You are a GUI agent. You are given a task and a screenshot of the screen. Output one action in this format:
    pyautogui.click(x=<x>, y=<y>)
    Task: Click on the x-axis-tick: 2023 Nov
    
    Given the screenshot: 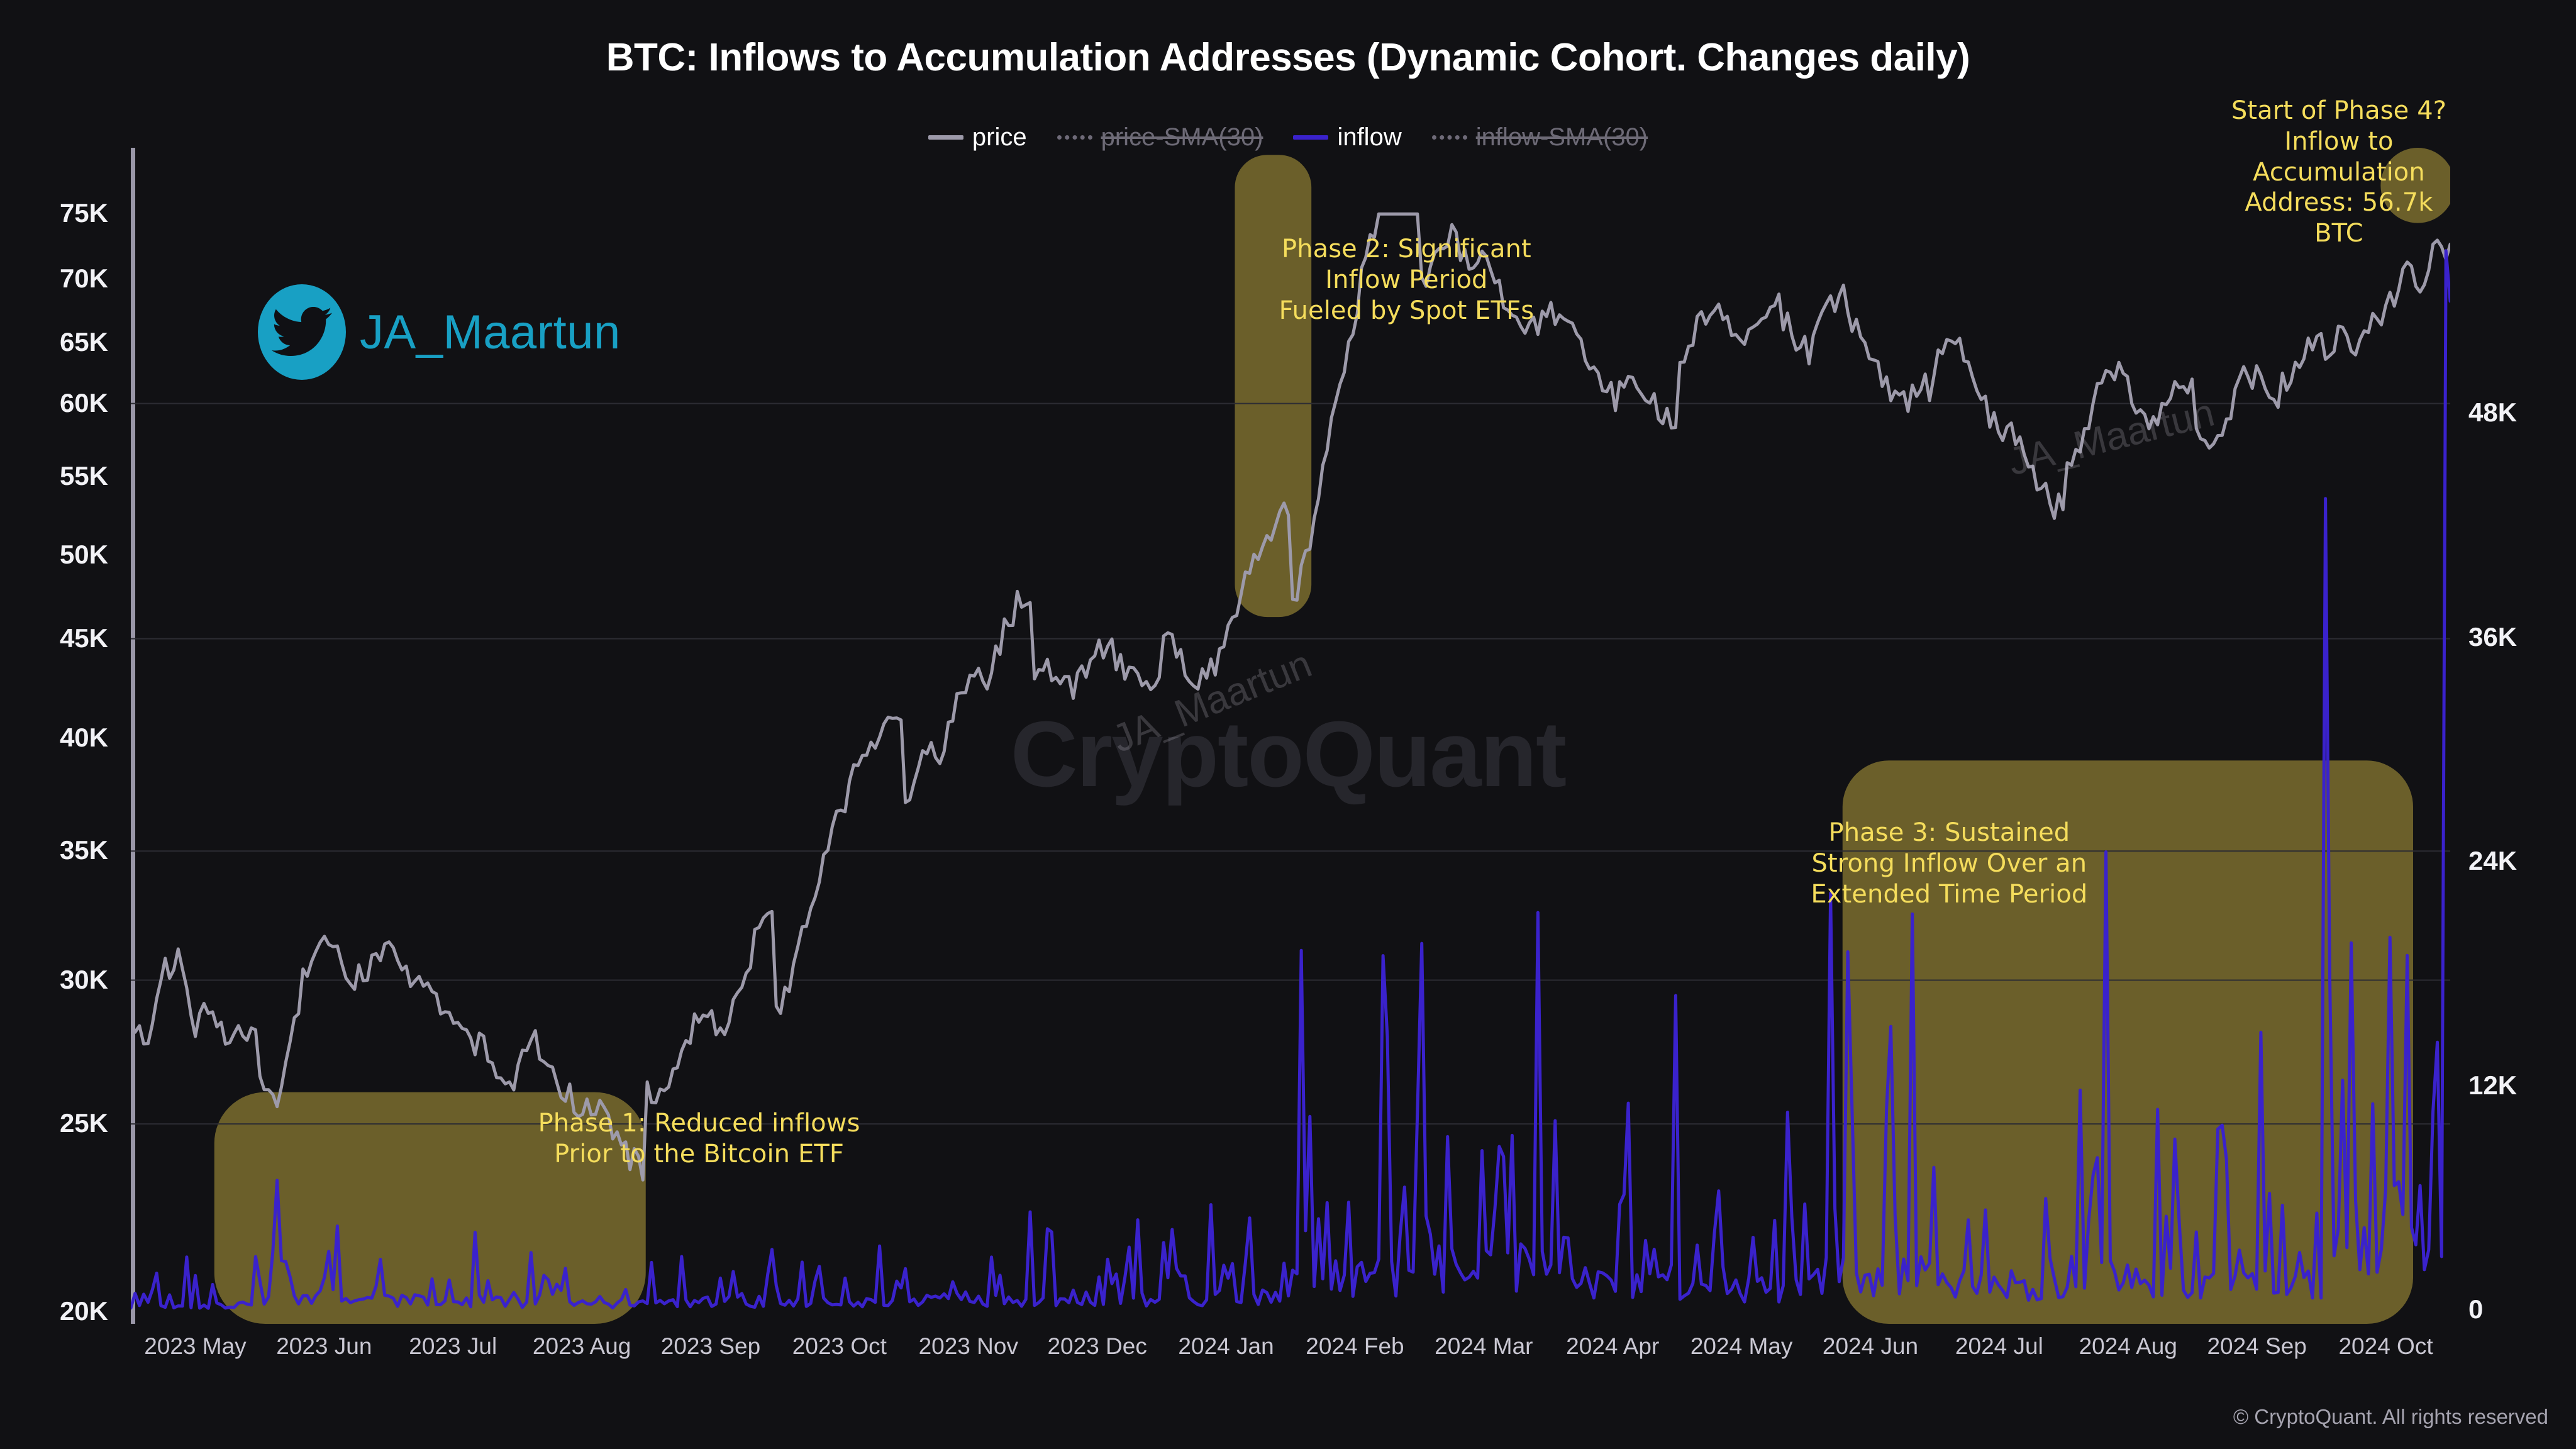 What is the action you would take?
    pyautogui.click(x=968, y=1346)
    